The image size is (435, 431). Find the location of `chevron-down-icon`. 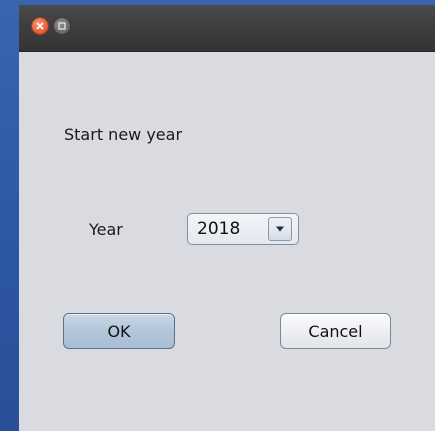

chevron-down-icon is located at coordinates (280, 229).